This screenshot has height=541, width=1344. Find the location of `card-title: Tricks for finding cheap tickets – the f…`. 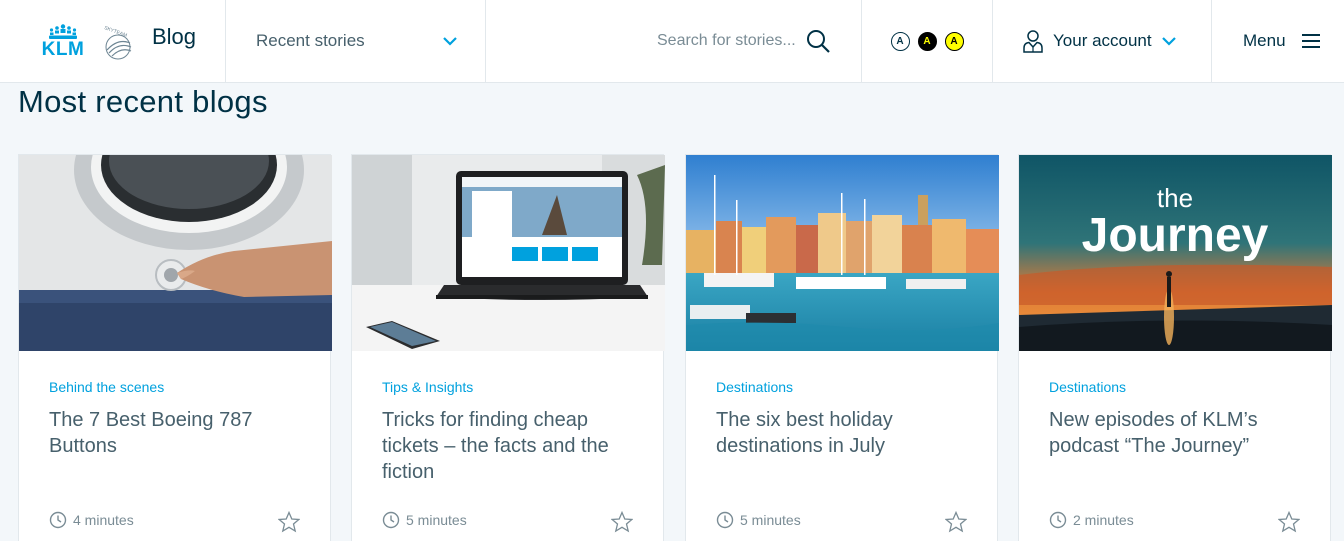

card-title: Tricks for finding cheap tickets – the f… is located at coordinates (507, 446).